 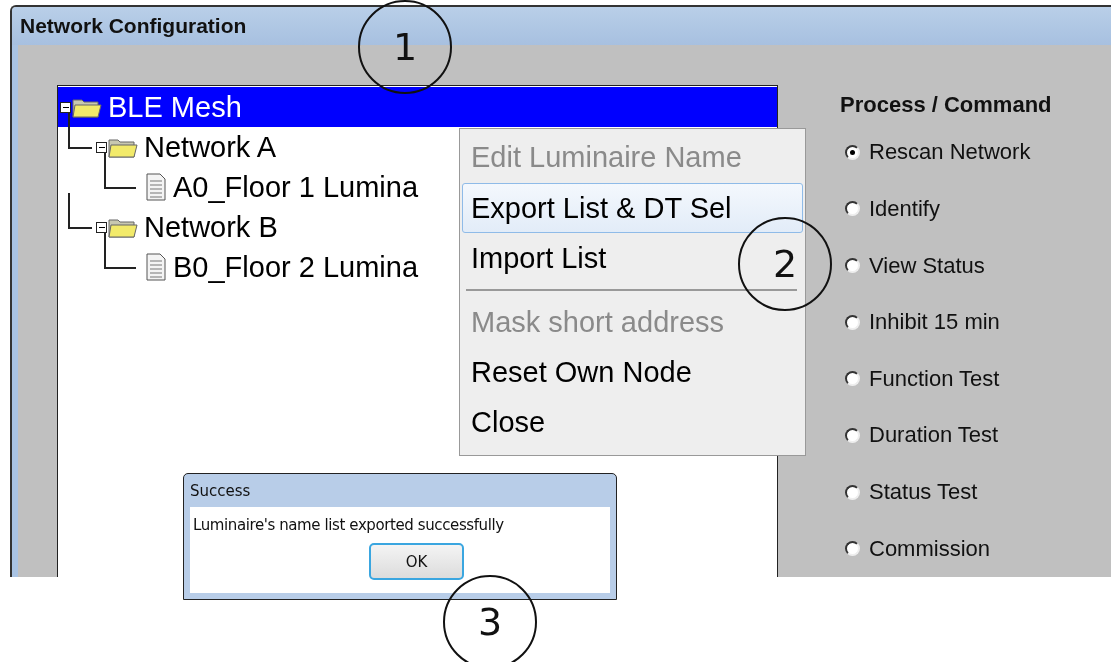 I want to click on dialog-message: Luminaire's name list exported successfully, so click(x=348, y=525).